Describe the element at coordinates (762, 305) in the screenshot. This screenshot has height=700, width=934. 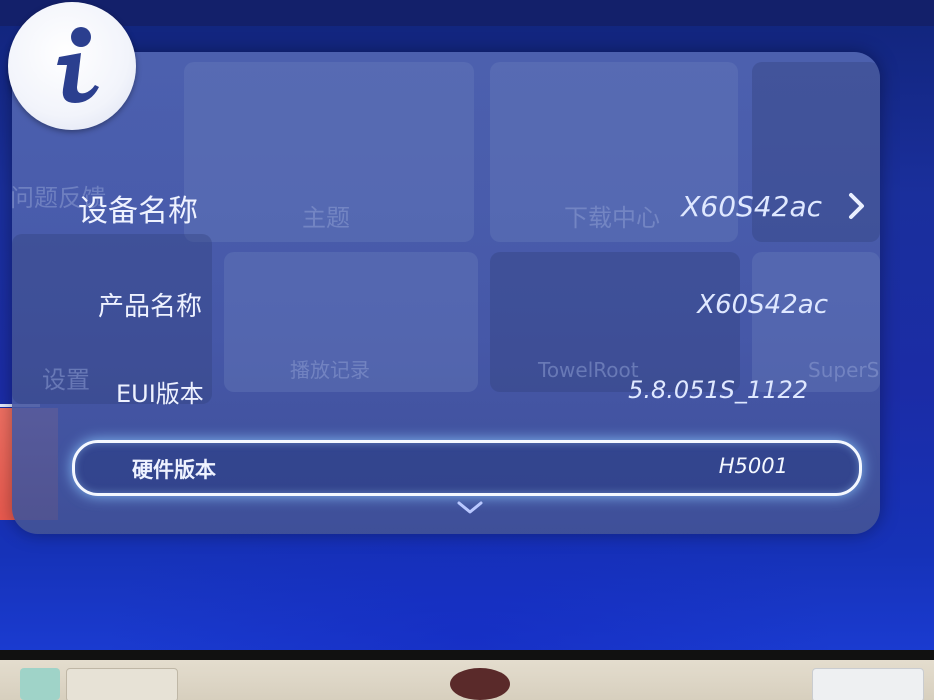
I see `product-name-value: X60S42ac` at that location.